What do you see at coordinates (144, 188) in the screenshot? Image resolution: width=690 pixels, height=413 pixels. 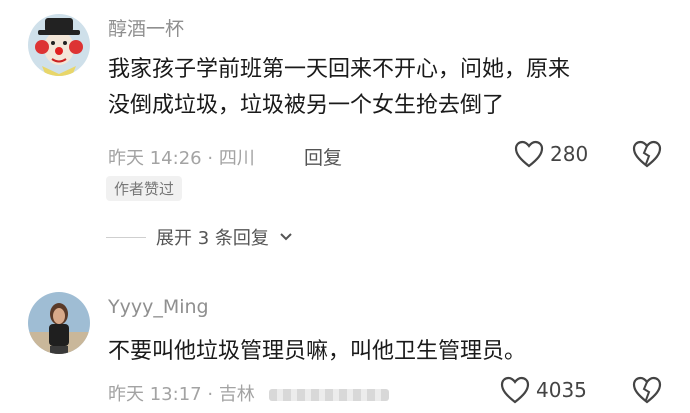 I see `author-liked-badge: 作者赞过` at bounding box center [144, 188].